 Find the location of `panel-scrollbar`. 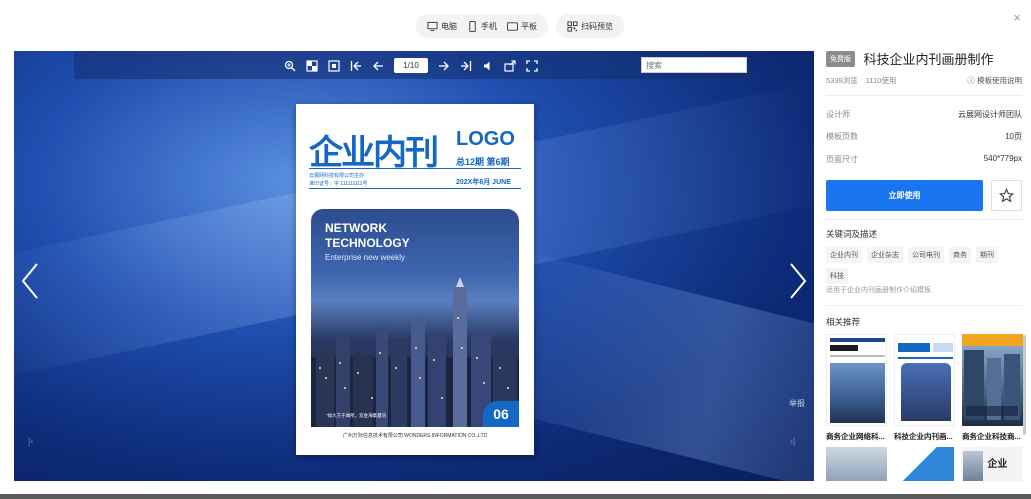

panel-scrollbar is located at coordinates (1024, 385).